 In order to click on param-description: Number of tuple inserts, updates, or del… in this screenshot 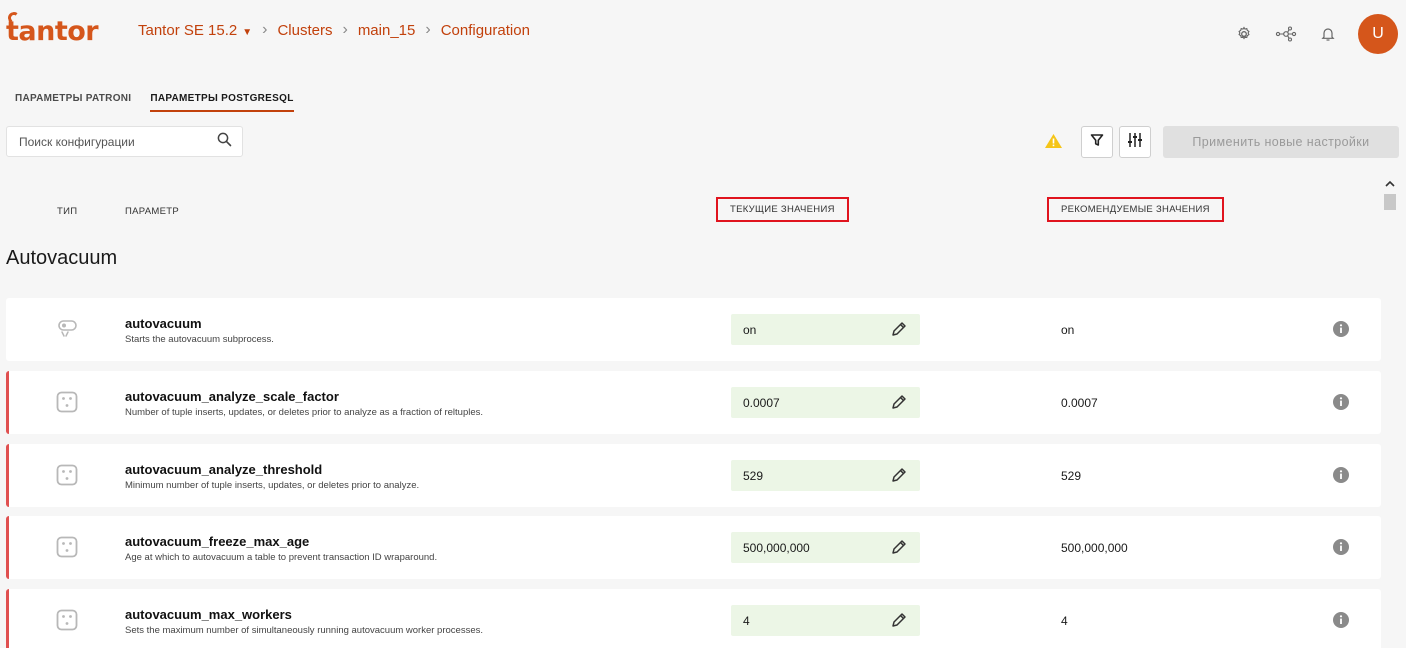, I will do `click(304, 412)`.